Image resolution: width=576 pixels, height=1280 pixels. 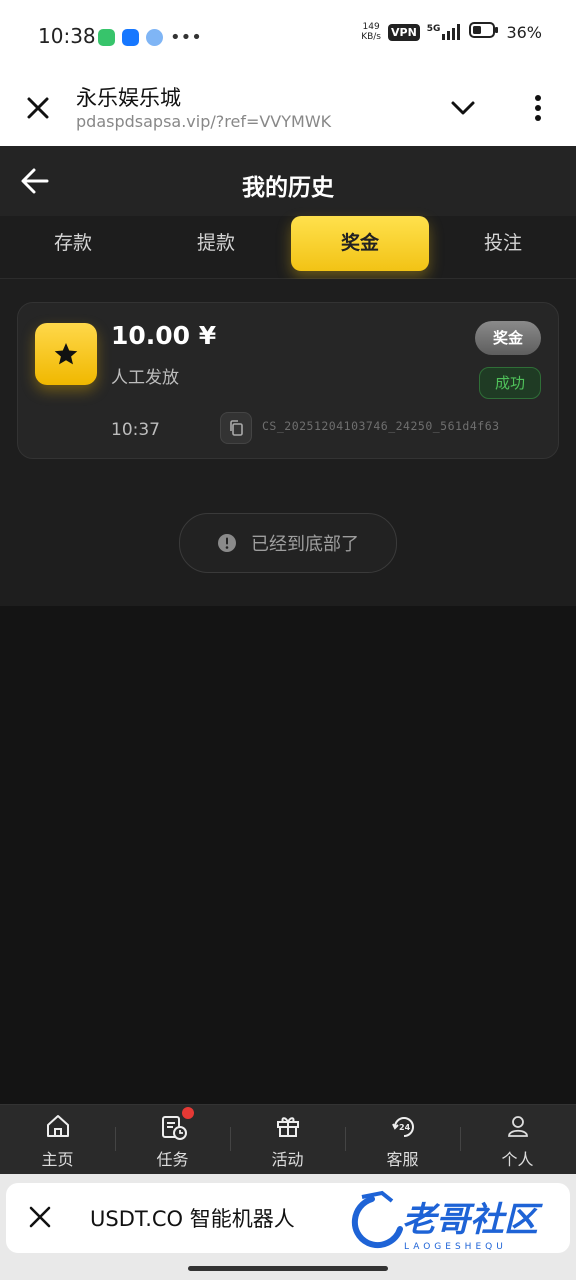 I want to click on more-vertical-icon, so click(x=538, y=108).